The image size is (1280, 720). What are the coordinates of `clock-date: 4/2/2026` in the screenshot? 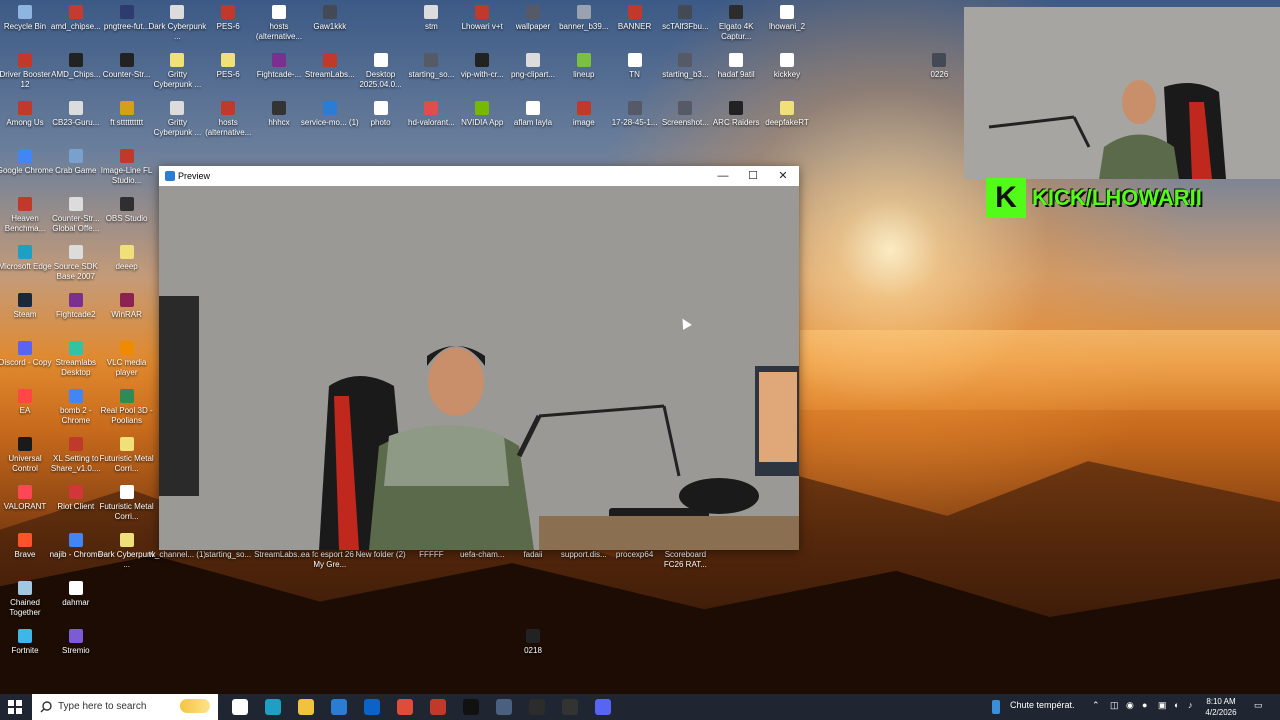 It's located at (1221, 712).